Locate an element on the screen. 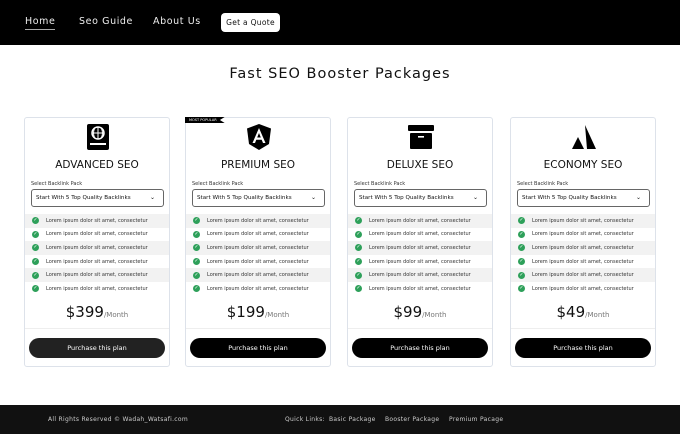  footer-link-booster: Booster Package is located at coordinates (412, 419).